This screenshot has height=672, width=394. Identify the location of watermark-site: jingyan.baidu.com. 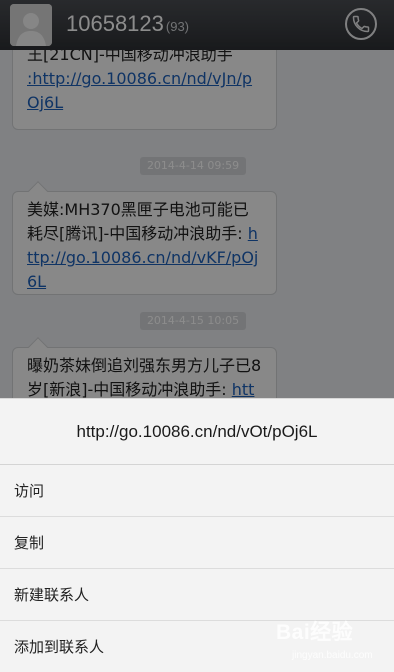
(332, 655).